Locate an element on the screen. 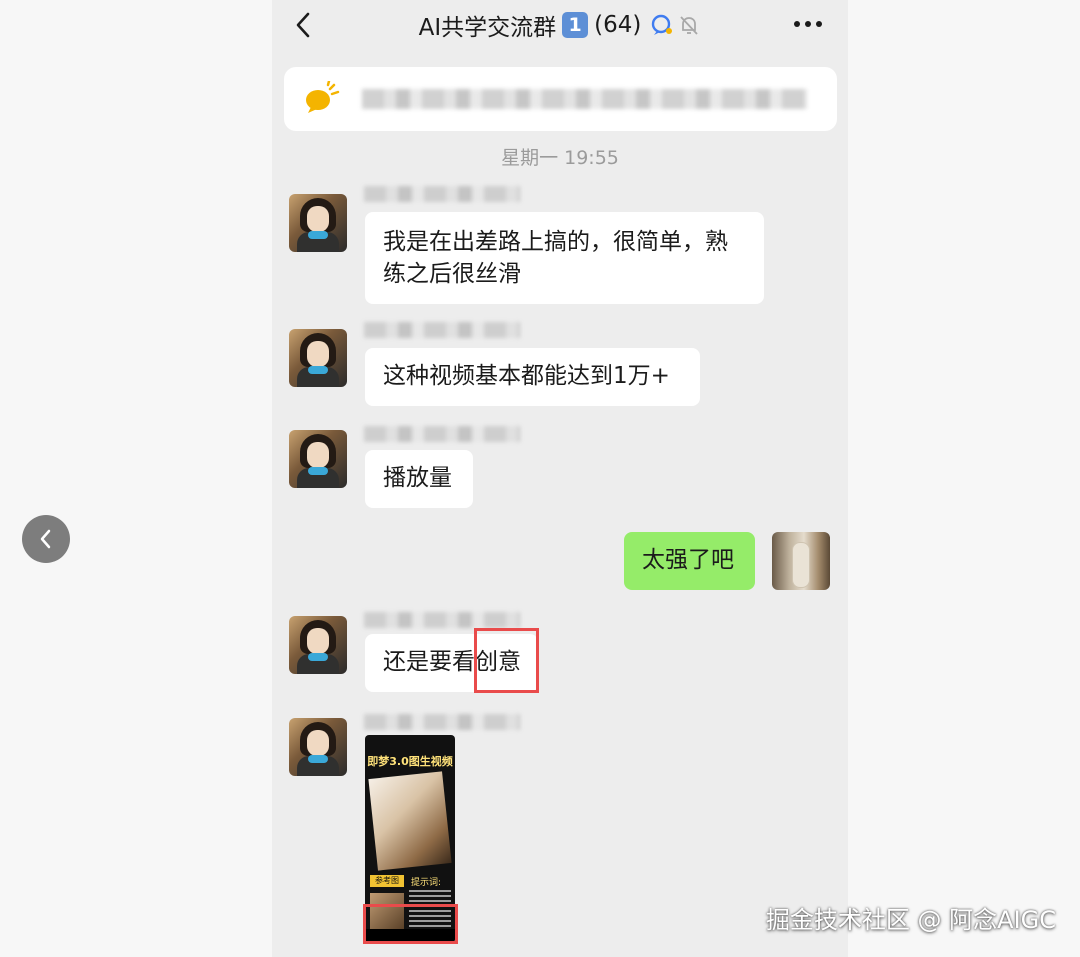  reference-tag: 参考图 is located at coordinates (387, 881).